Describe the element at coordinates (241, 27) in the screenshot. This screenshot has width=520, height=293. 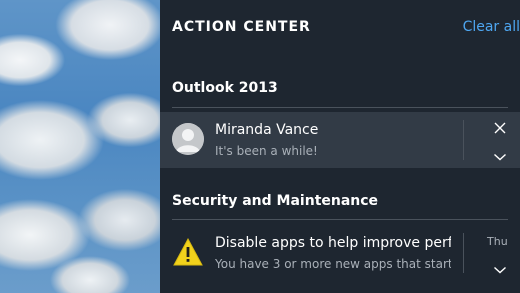
I see `action-center-title: ACTION CENTER` at that location.